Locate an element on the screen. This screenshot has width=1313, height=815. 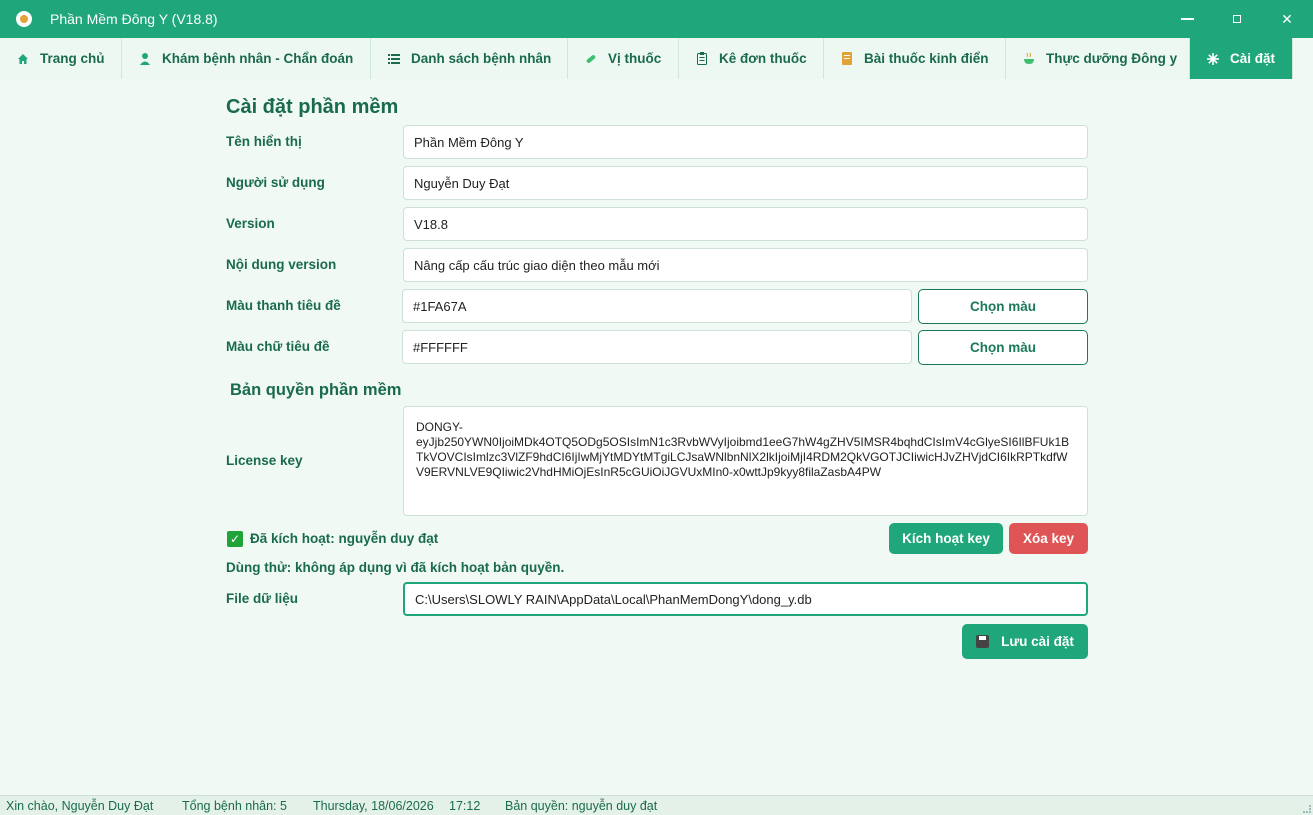
version-notes-input: Nâng cấp cấu trúc giao diện theo mẫu mới is located at coordinates (745, 265).